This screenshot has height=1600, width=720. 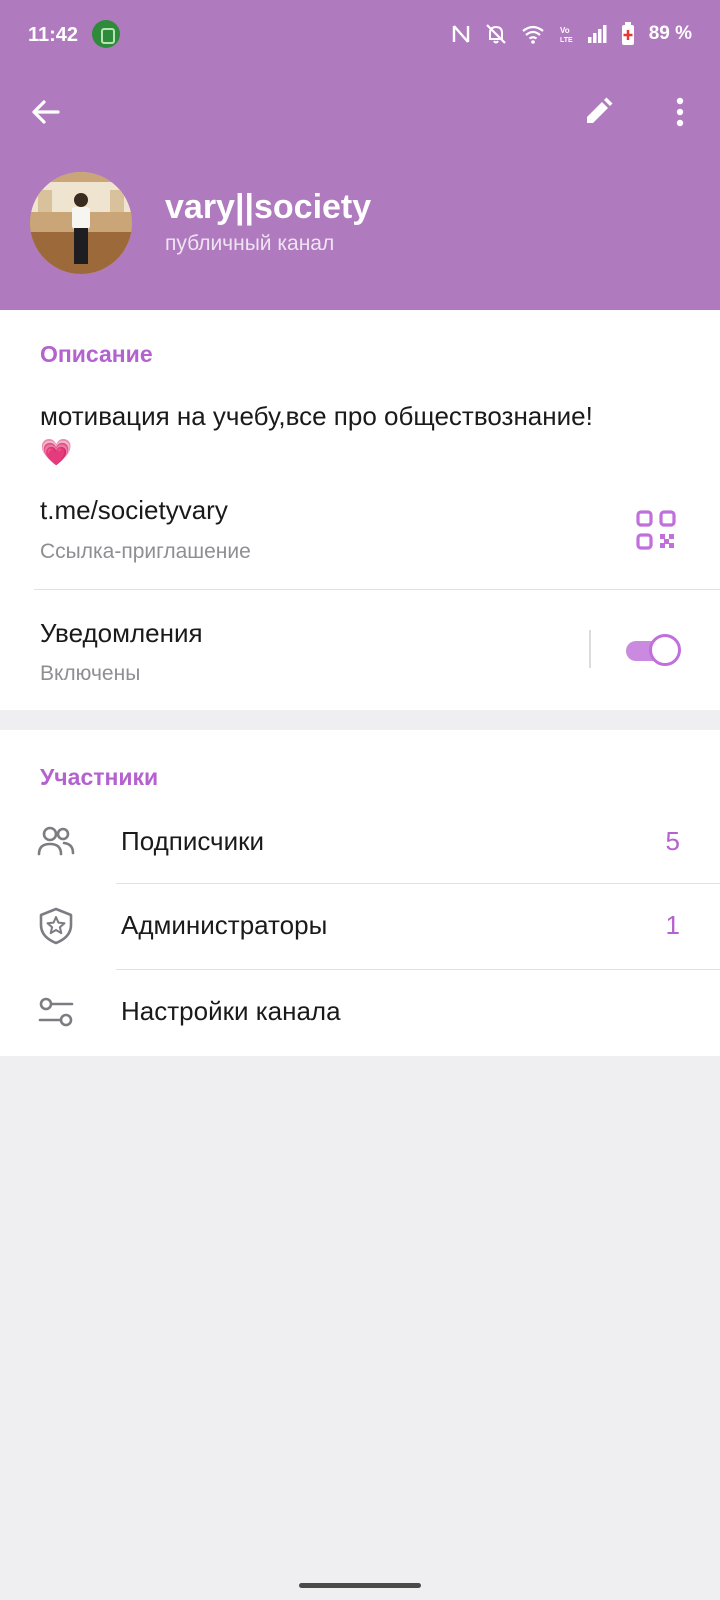 I want to click on edit-button, so click(x=598, y=112).